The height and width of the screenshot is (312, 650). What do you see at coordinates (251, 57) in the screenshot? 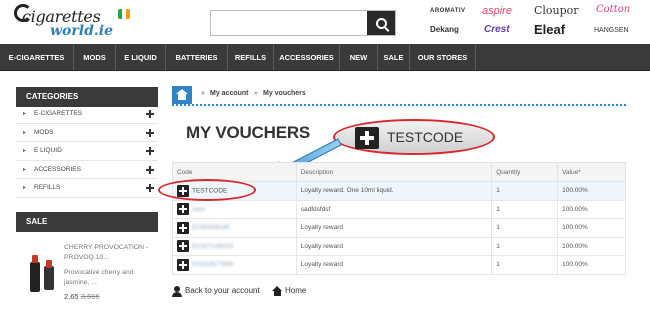
I see `nav-item-refills: REFILLS` at bounding box center [251, 57].